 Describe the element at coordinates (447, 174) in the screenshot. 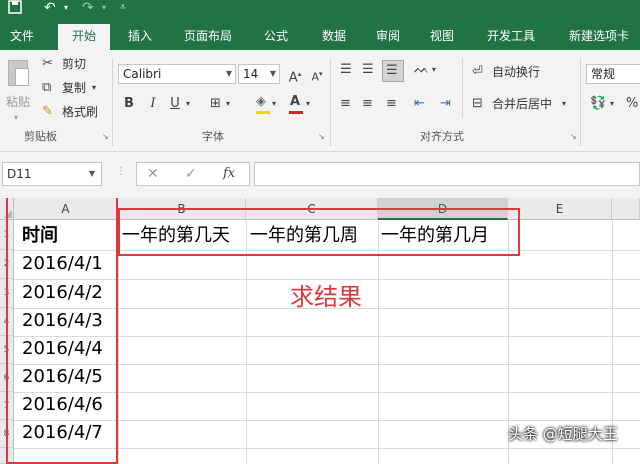

I see `formula-input` at that location.